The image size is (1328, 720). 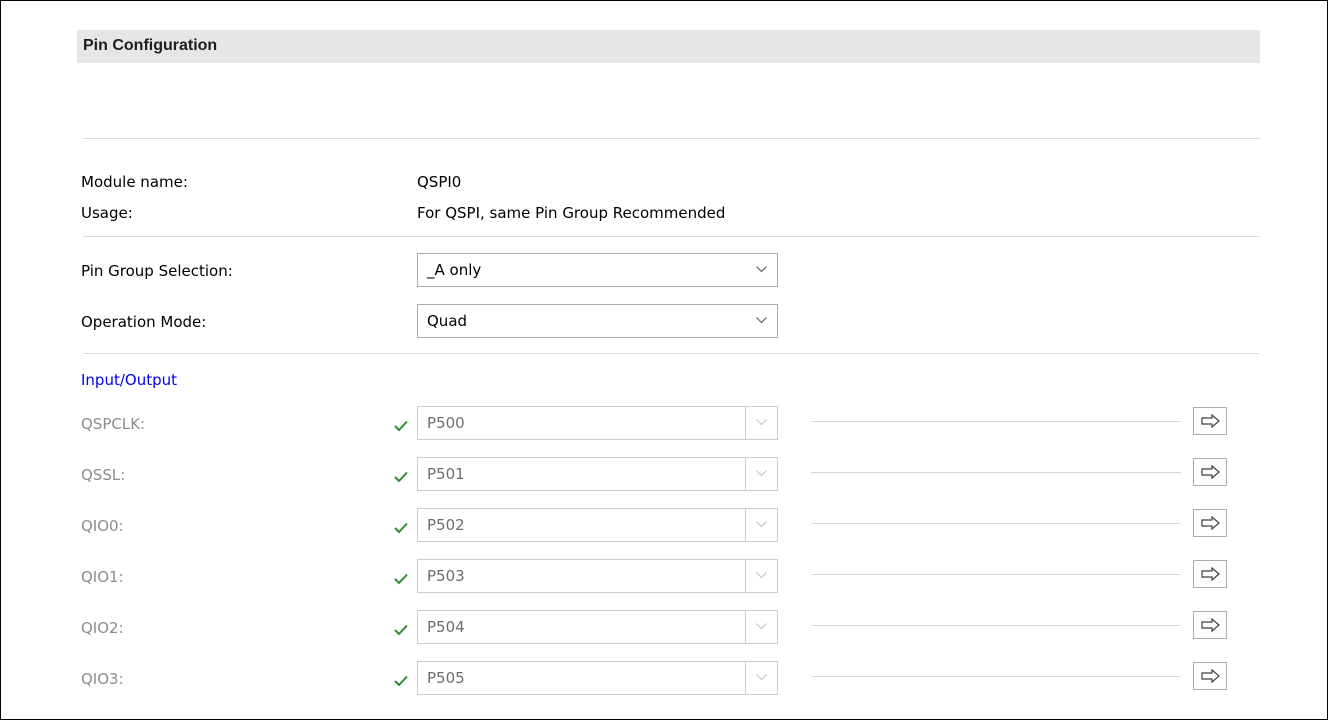 I want to click on pin-label: QSPCLK:, so click(x=113, y=424).